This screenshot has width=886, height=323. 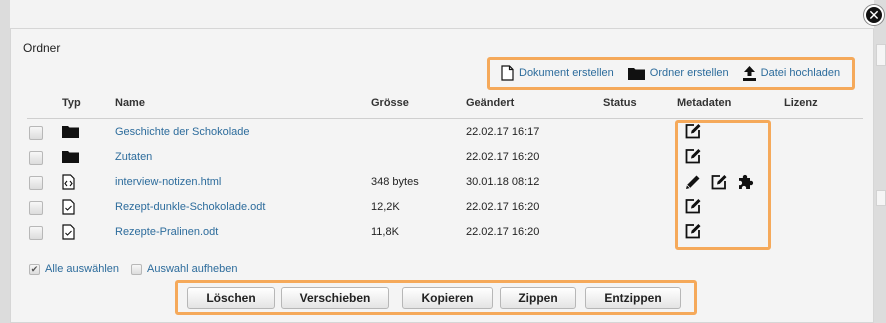 What do you see at coordinates (490, 103) in the screenshot?
I see `column-header-modified: Geändert` at bounding box center [490, 103].